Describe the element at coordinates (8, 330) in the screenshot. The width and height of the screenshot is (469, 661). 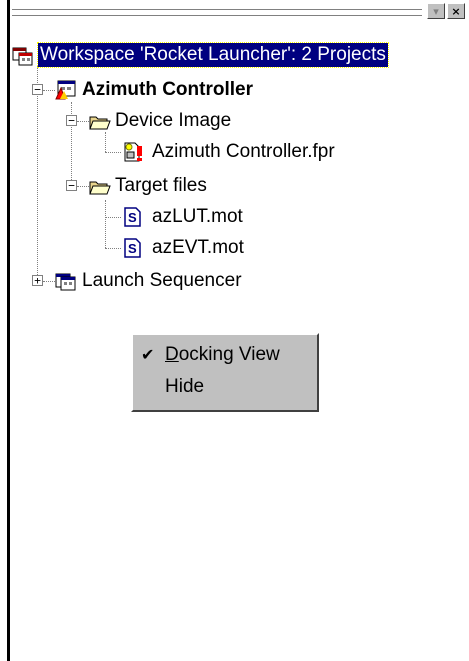
I see `pane-border` at that location.